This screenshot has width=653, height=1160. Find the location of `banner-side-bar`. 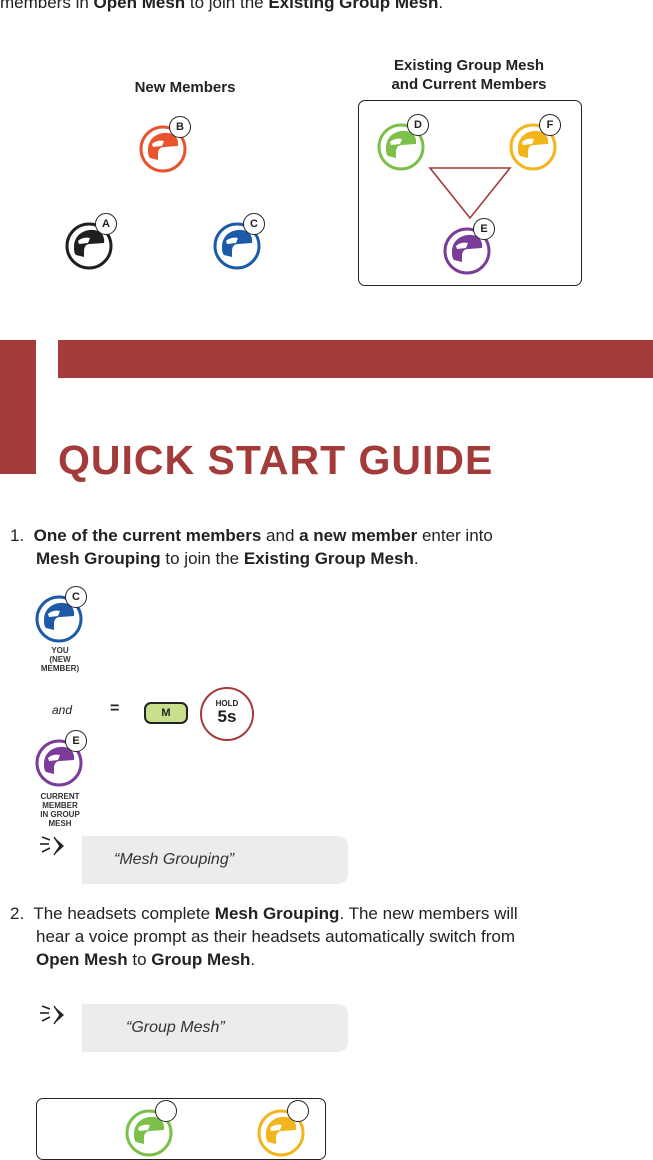

banner-side-bar is located at coordinates (18, 407).